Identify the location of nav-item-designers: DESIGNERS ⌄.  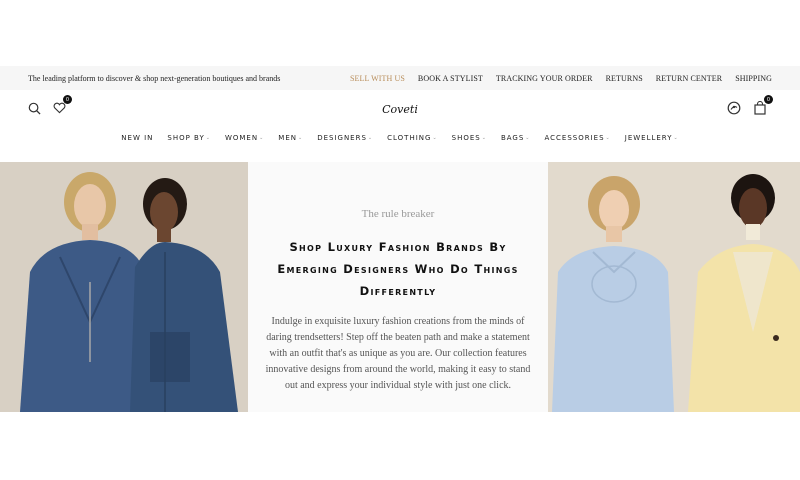
(345, 138).